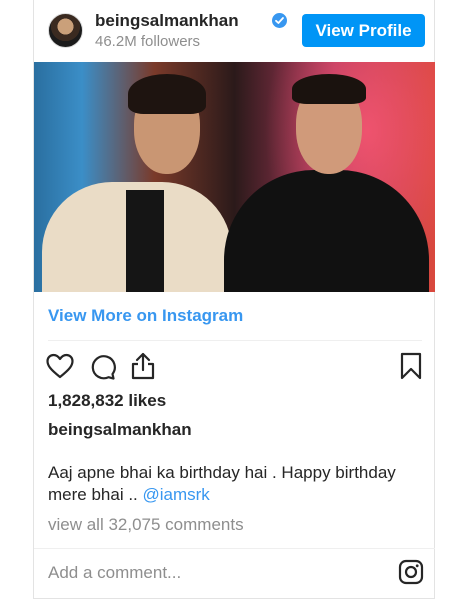 The width and height of the screenshot is (463, 600). What do you see at coordinates (411, 366) in the screenshot?
I see `bookmark-icon` at bounding box center [411, 366].